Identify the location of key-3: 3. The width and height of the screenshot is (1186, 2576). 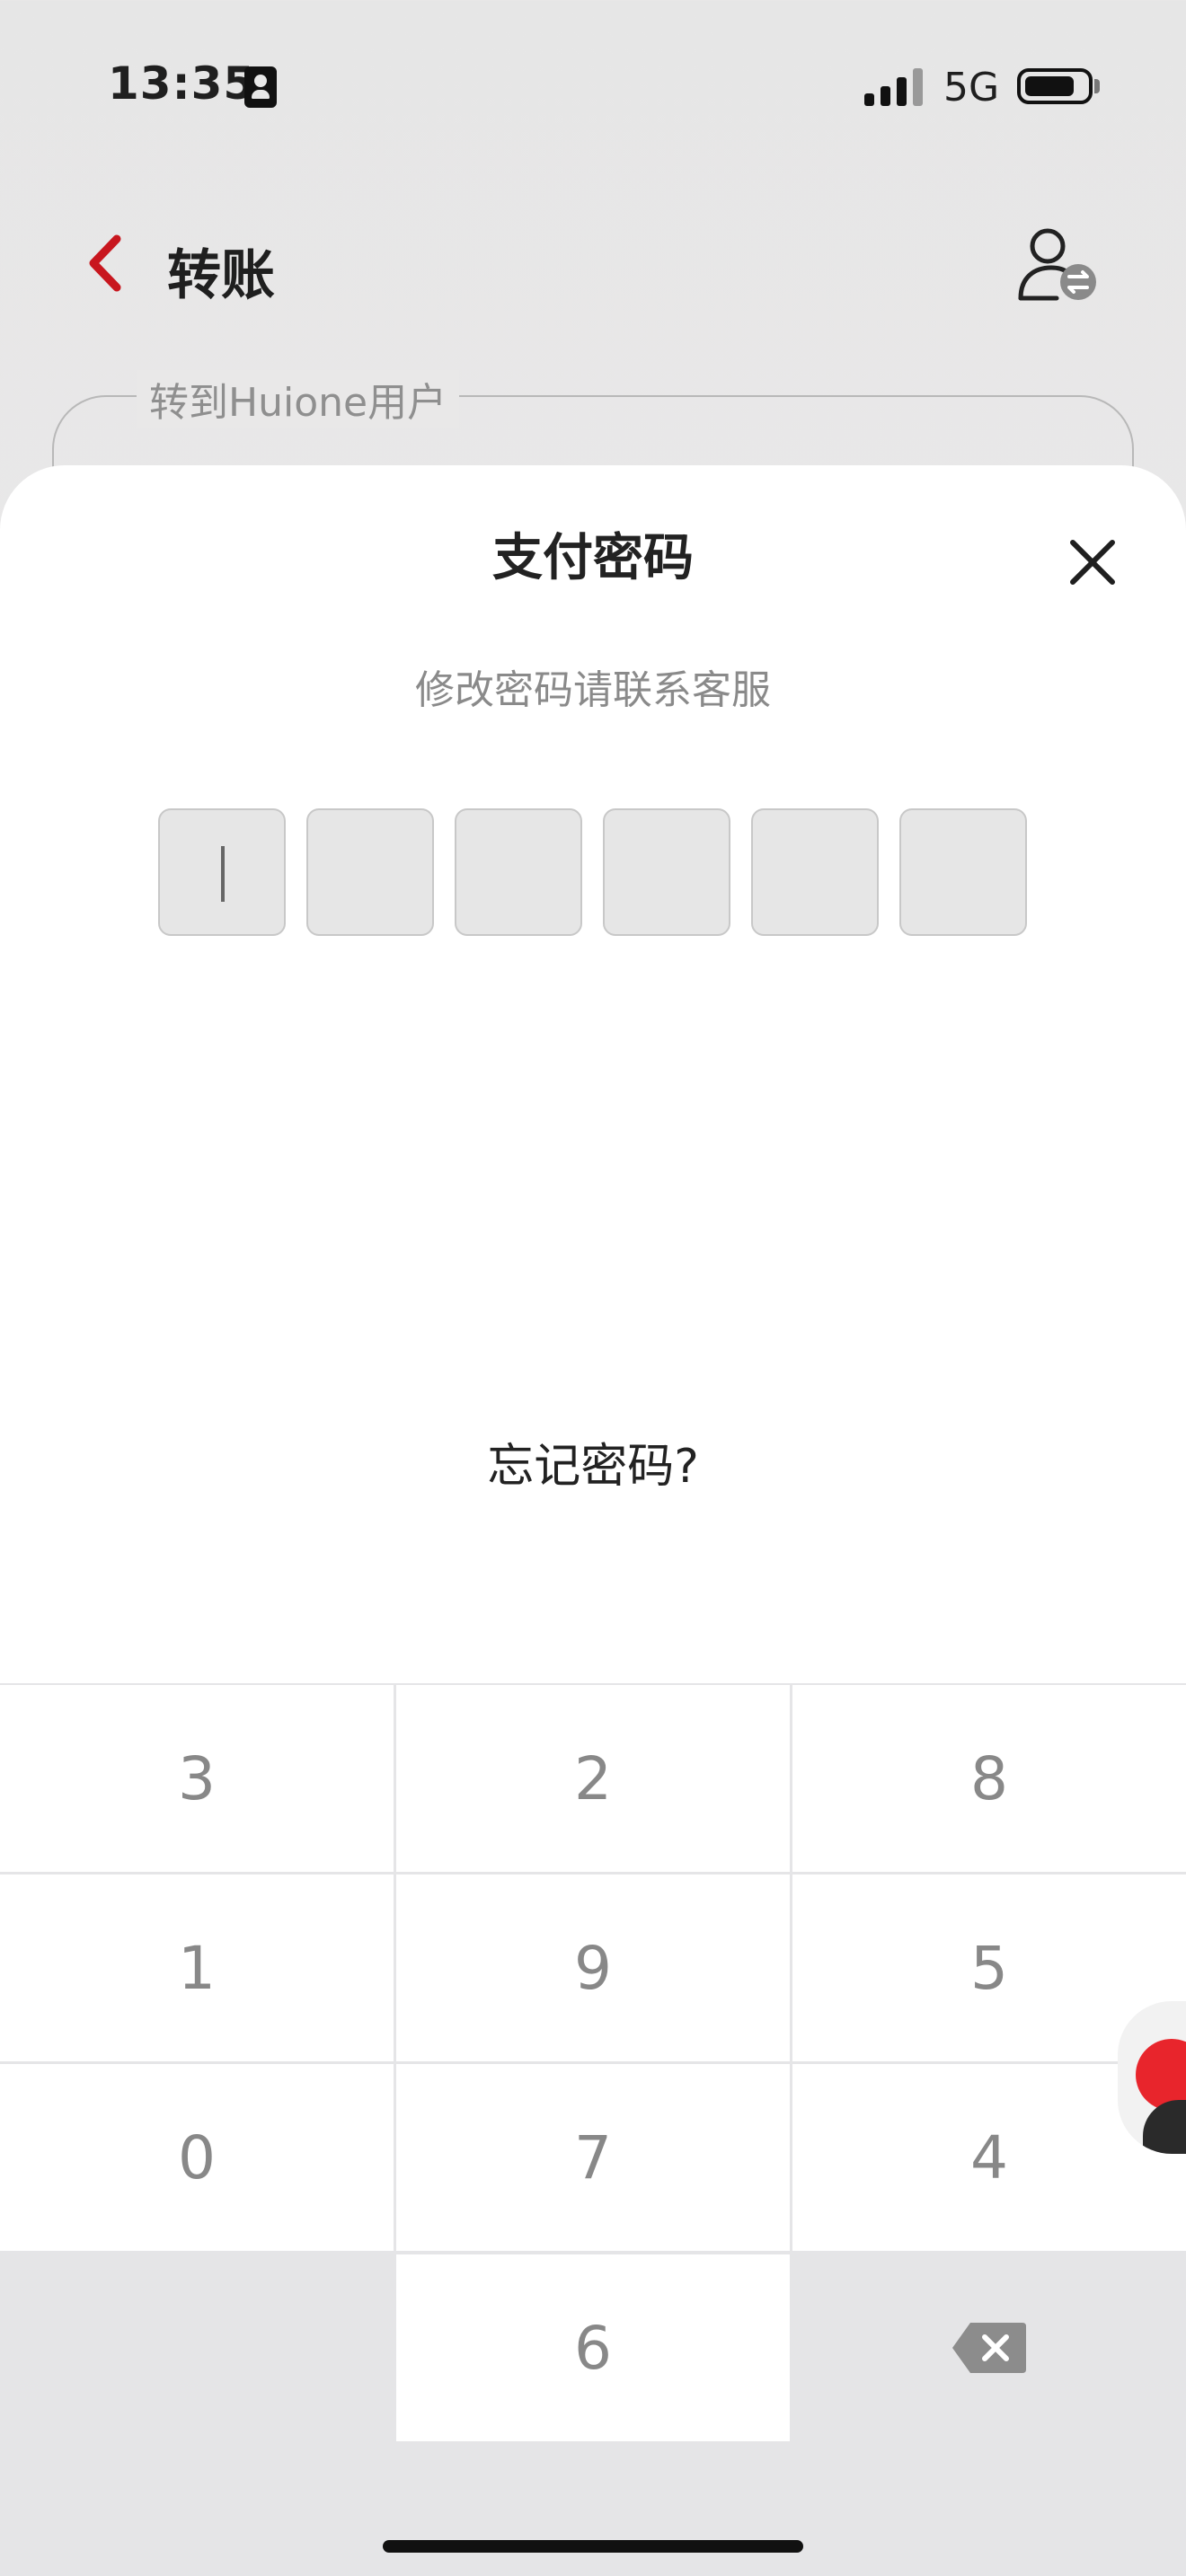
(197, 1778).